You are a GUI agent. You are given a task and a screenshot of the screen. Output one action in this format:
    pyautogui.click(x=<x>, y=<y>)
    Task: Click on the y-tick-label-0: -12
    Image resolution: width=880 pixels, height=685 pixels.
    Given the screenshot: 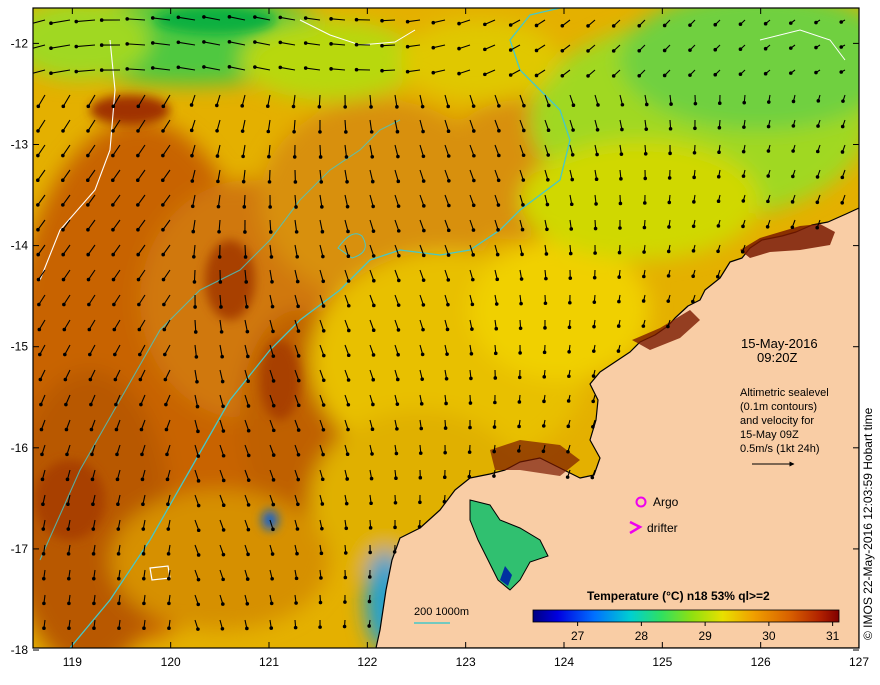 What is the action you would take?
    pyautogui.click(x=20, y=43)
    